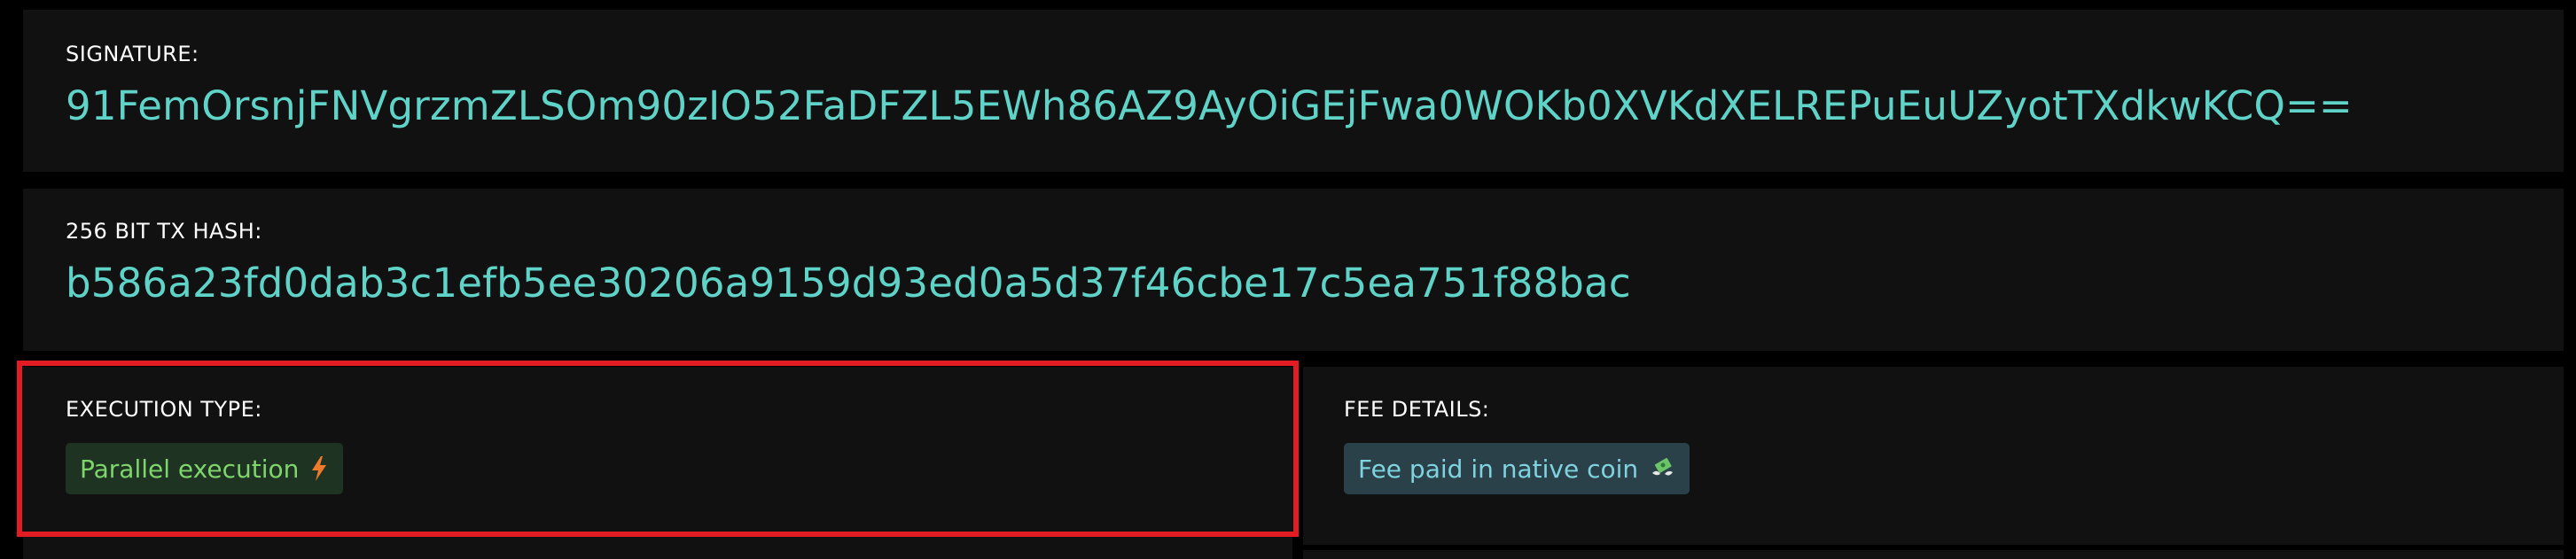  I want to click on fee-details-badge: Fee paid in native coin, so click(1517, 468).